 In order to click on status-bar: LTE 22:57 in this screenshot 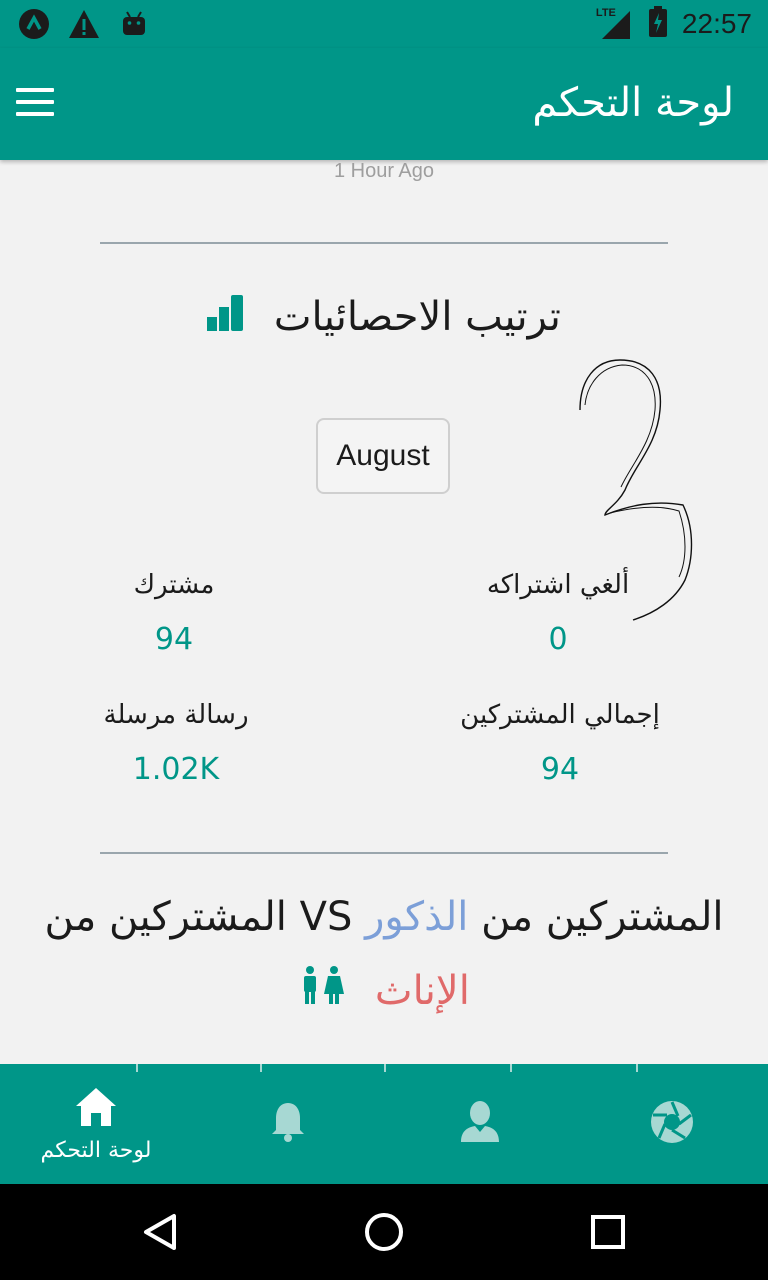, I will do `click(384, 24)`.